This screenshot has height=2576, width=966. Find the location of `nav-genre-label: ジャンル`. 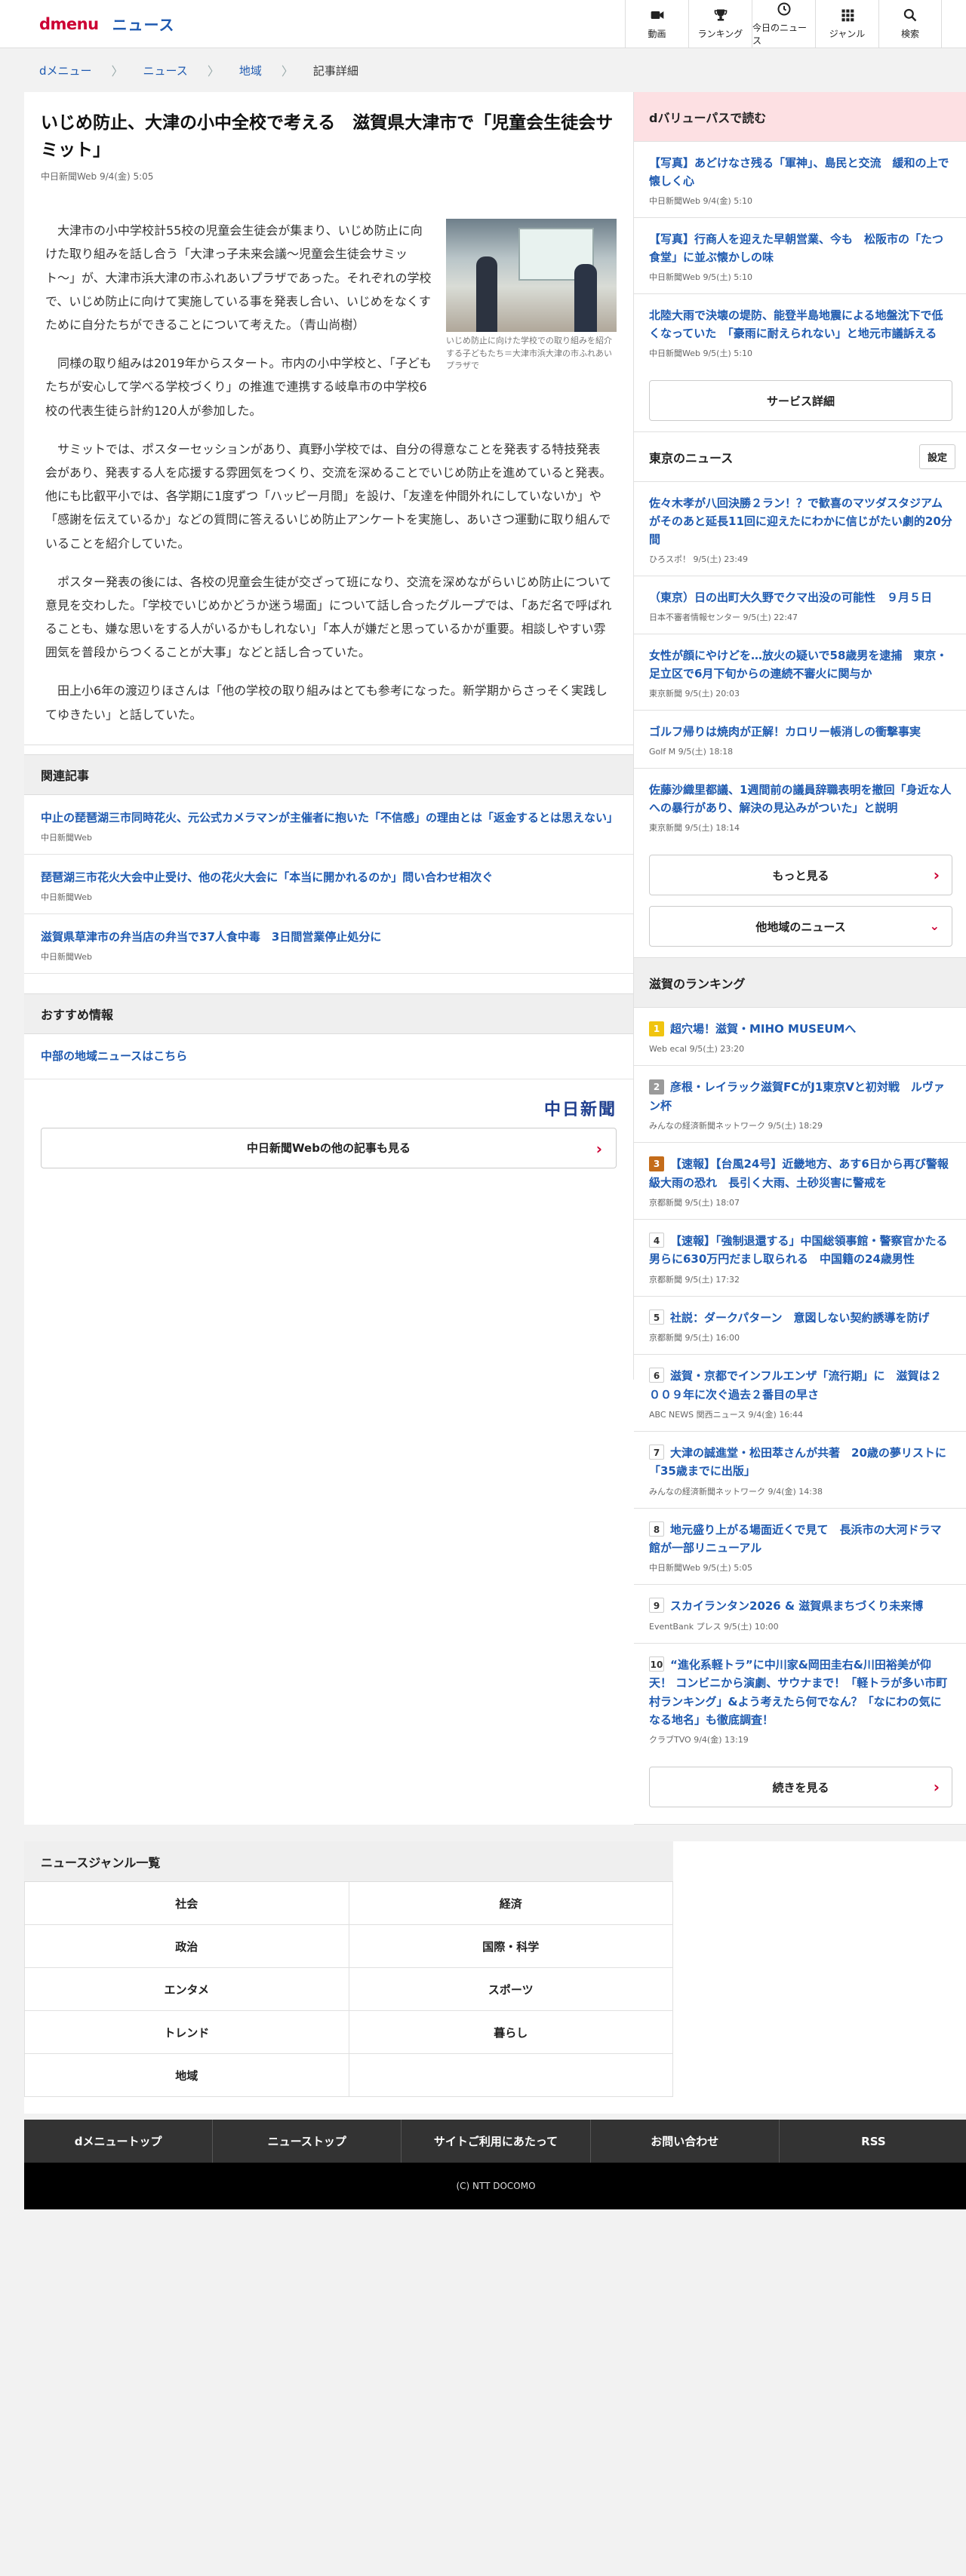

nav-genre-label: ジャンル is located at coordinates (847, 34).